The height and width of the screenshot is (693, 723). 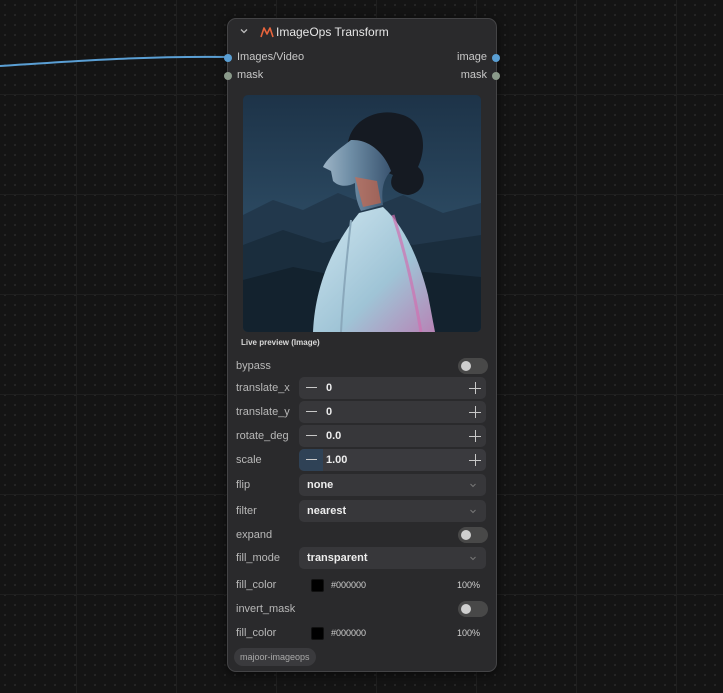 What do you see at coordinates (392, 436) in the screenshot?
I see `rotate-deg-stepper: 0.0` at bounding box center [392, 436].